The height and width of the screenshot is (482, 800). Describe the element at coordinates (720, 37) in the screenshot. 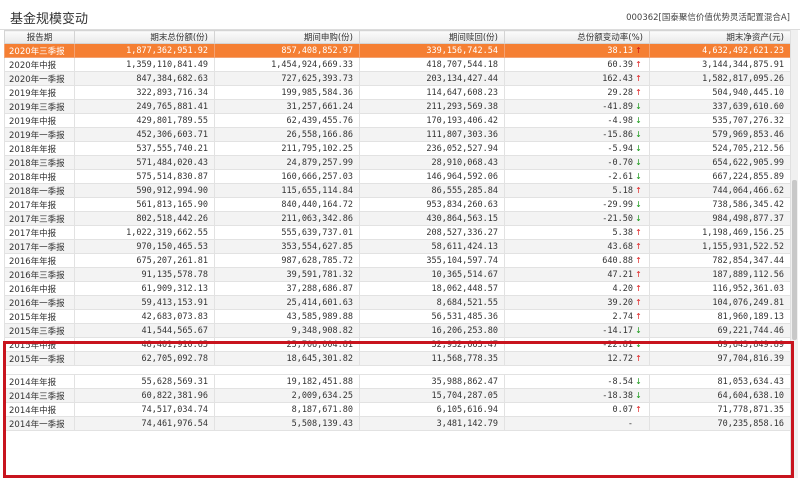

I see `header-net-assets: 期末净资产(元)` at that location.